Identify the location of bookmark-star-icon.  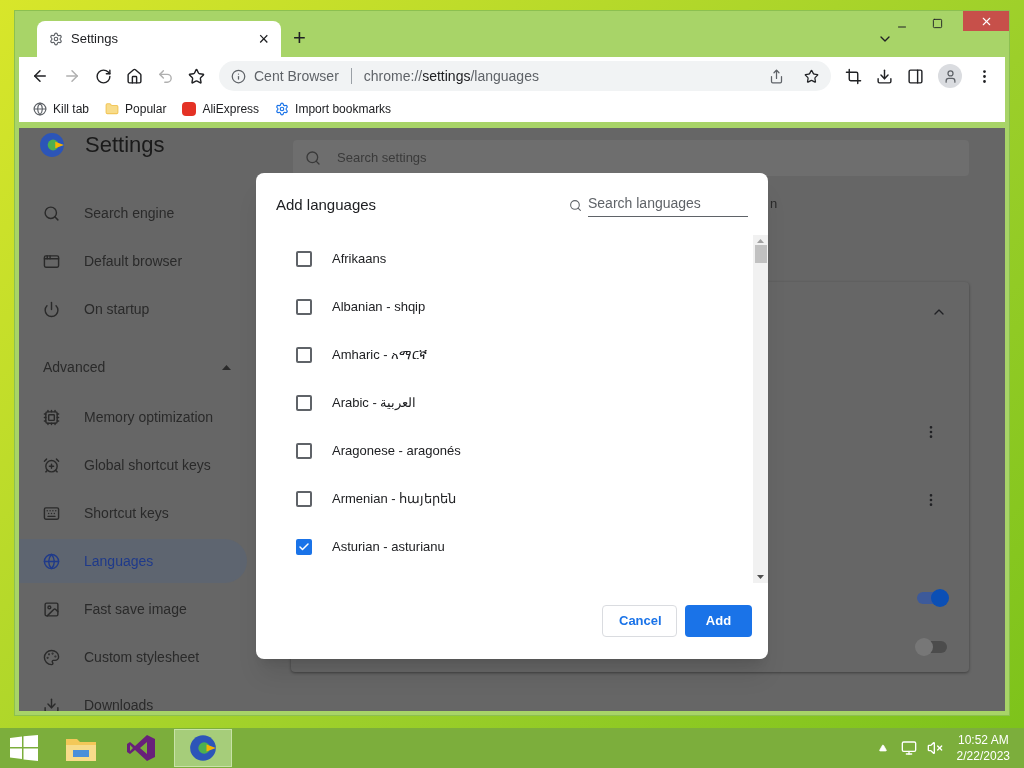
(811, 76).